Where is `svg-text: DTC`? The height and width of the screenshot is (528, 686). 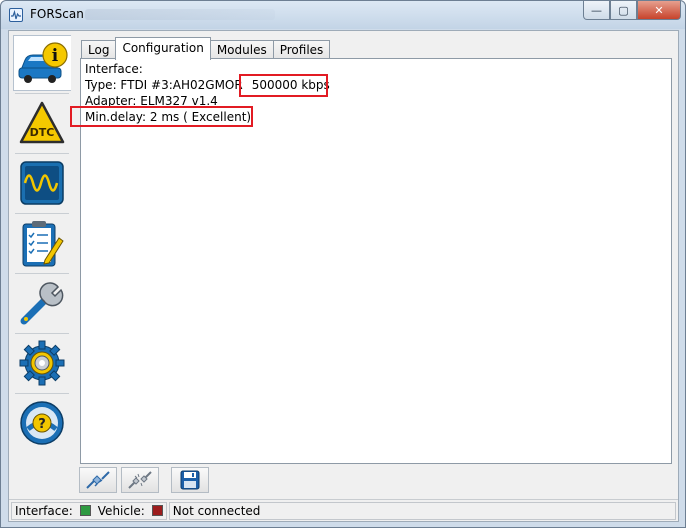 svg-text: DTC is located at coordinates (42, 132).